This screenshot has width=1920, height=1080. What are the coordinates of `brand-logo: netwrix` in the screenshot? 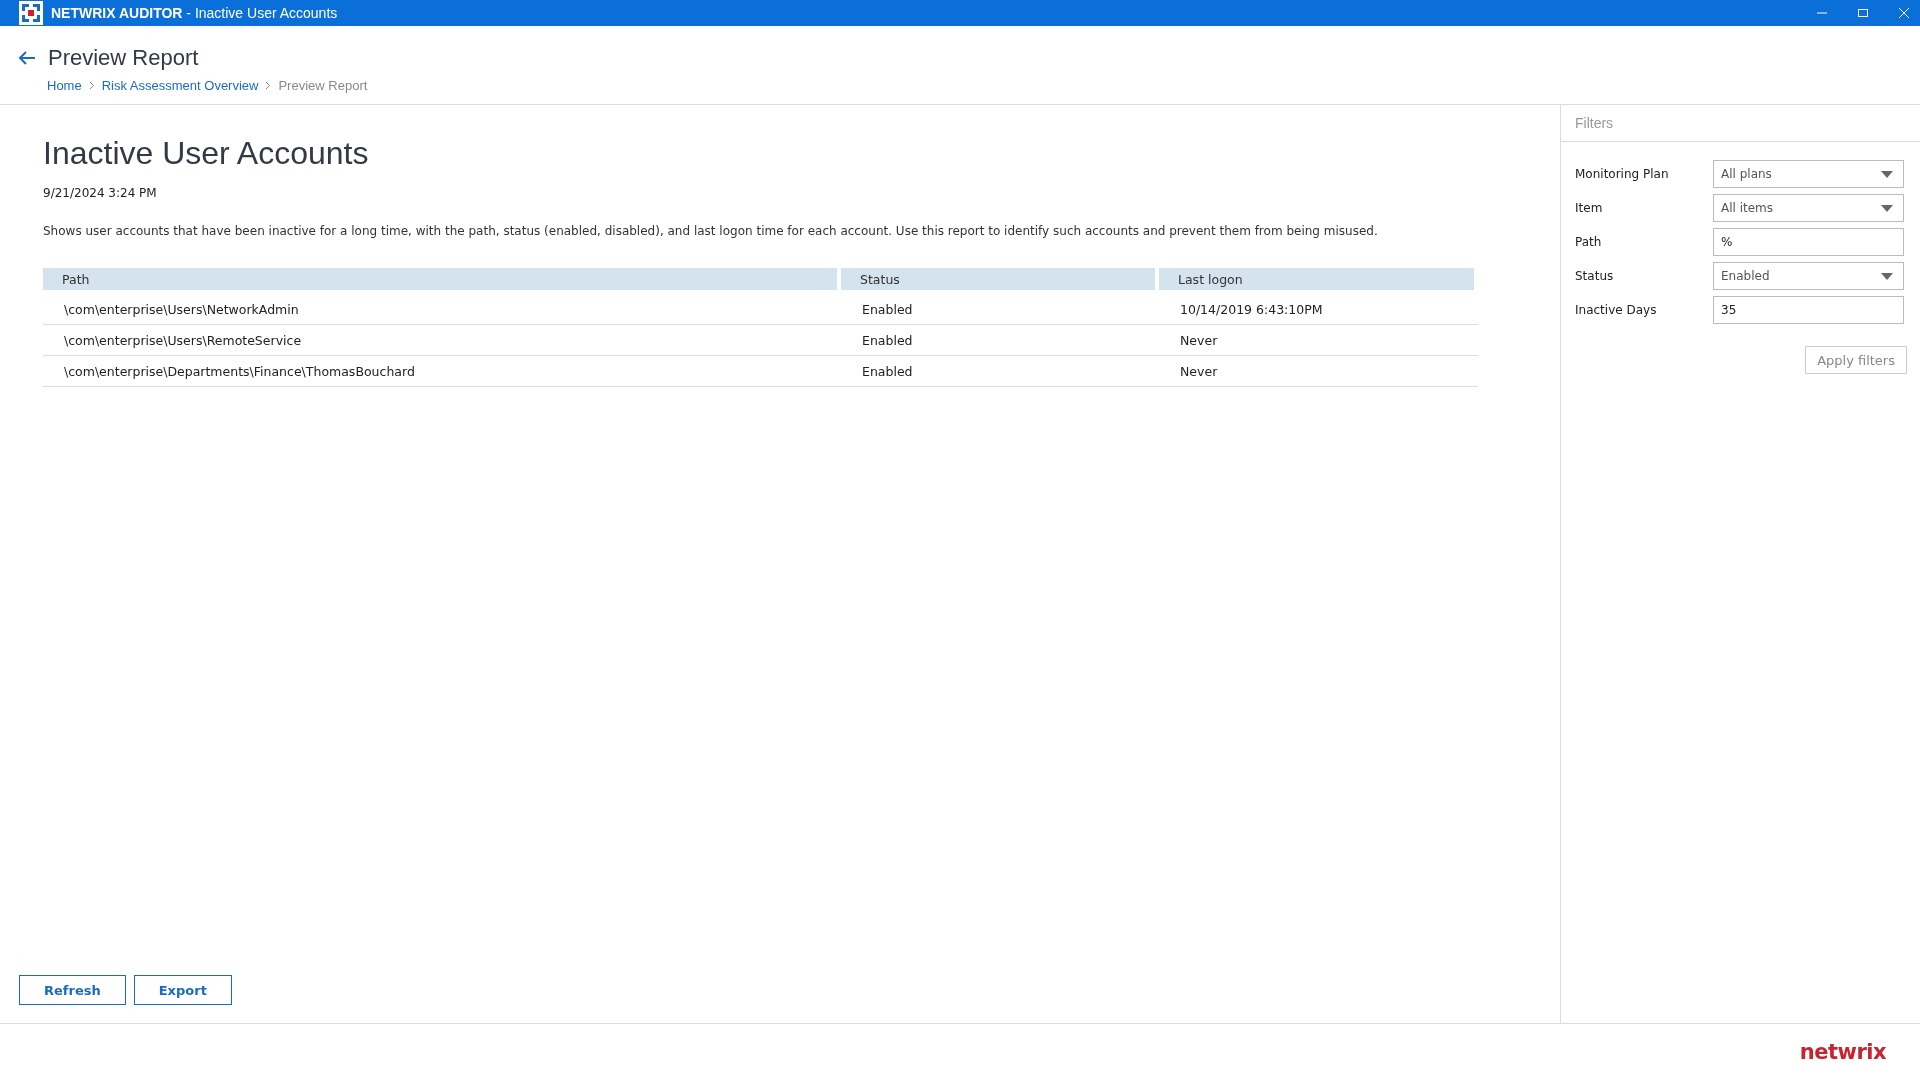 It's located at (1842, 1052).